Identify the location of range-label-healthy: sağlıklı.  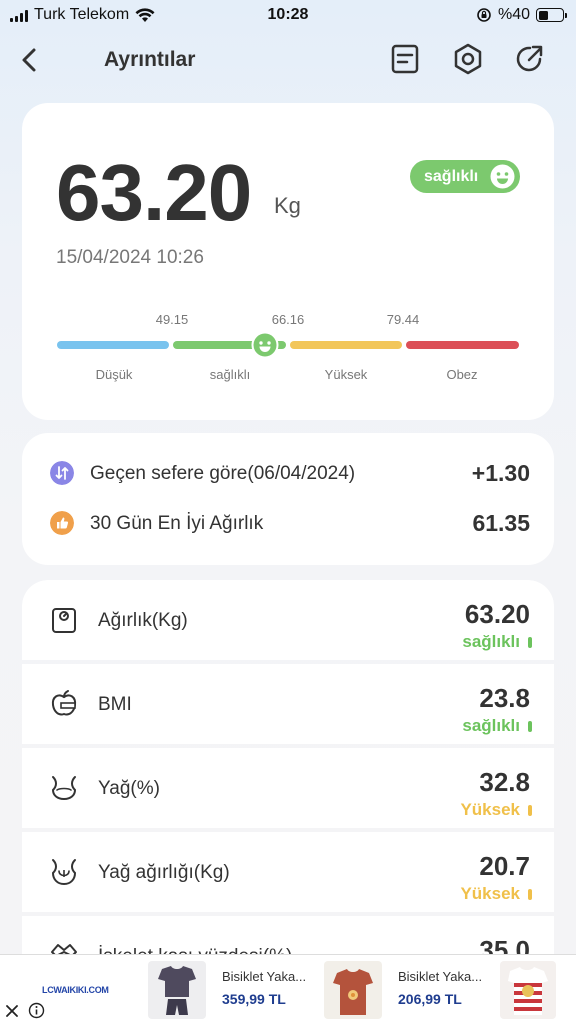
(230, 374).